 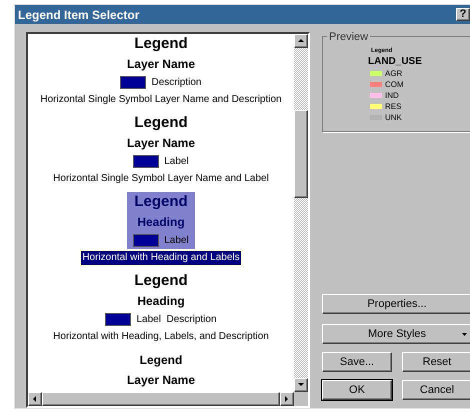 I want to click on class-label: IND, so click(x=392, y=95).